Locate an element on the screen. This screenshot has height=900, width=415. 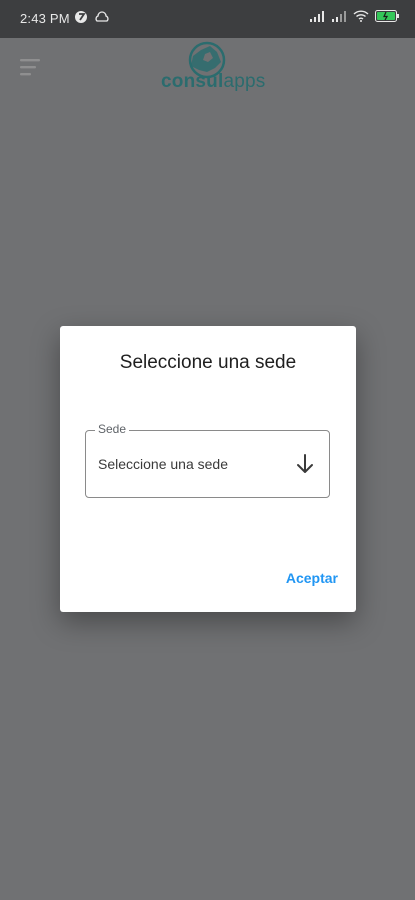
site-select-value: Seleccione una sede is located at coordinates (163, 464).